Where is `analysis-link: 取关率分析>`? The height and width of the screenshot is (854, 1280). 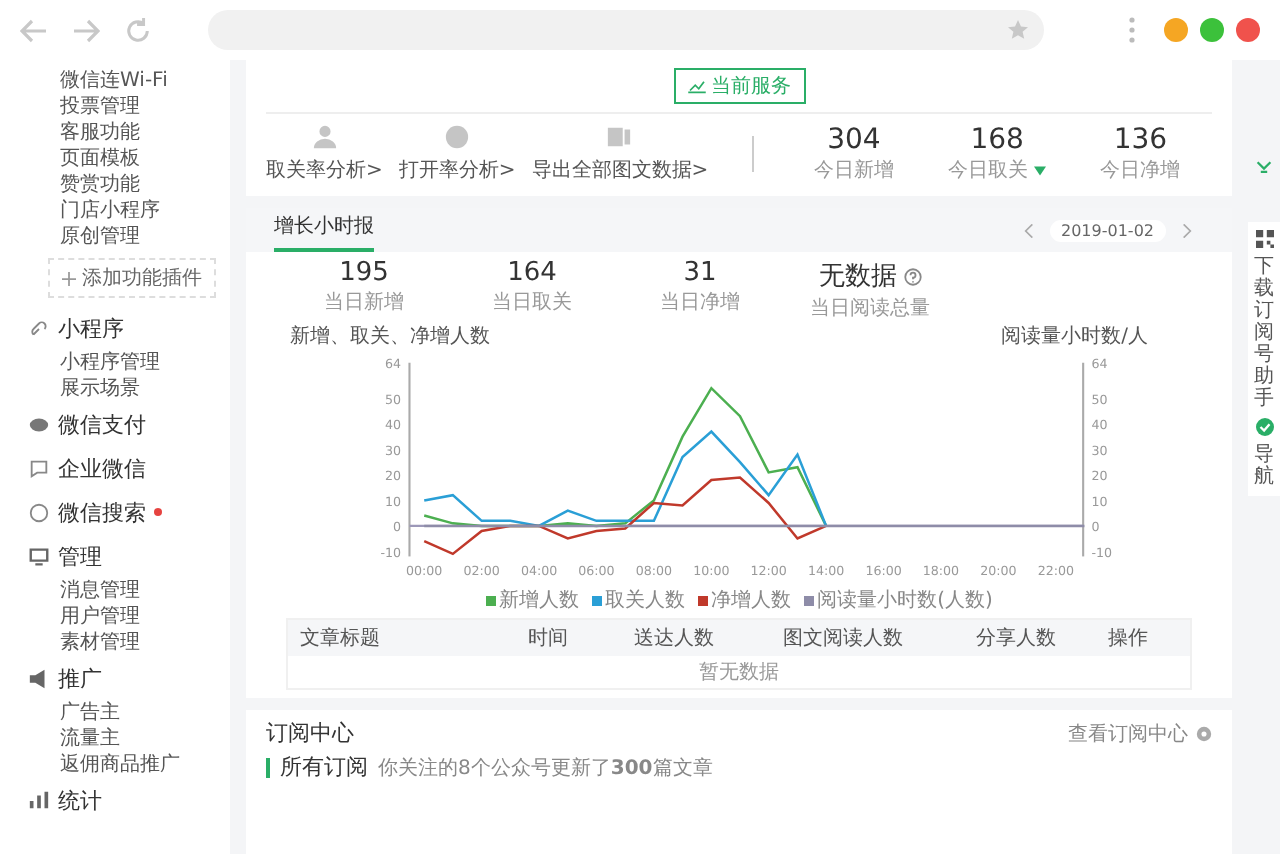 analysis-link: 取关率分析> is located at coordinates (324, 154).